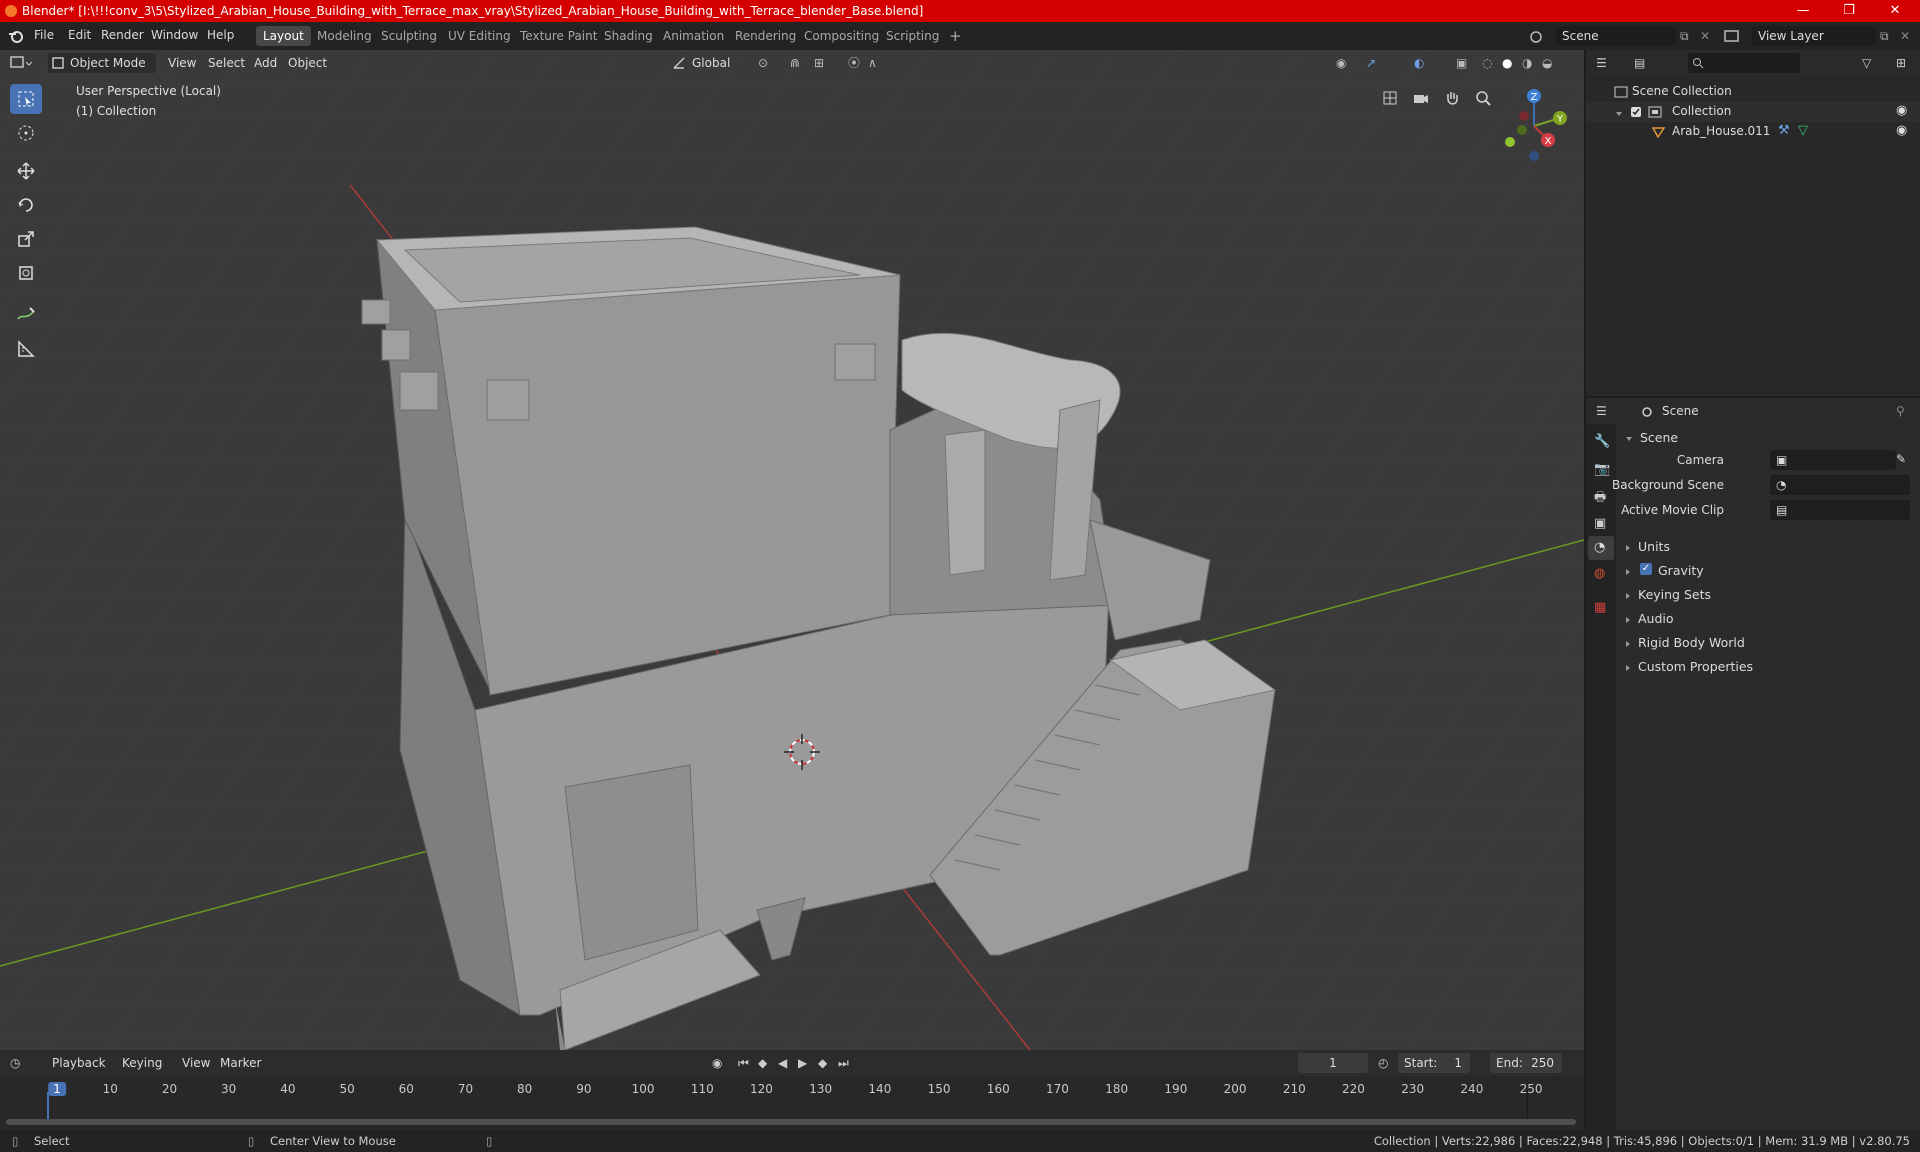 The width and height of the screenshot is (1920, 1152). Describe the element at coordinates (1601, 411) in the screenshot. I see `properties-editor-type-icon: ☰` at that location.